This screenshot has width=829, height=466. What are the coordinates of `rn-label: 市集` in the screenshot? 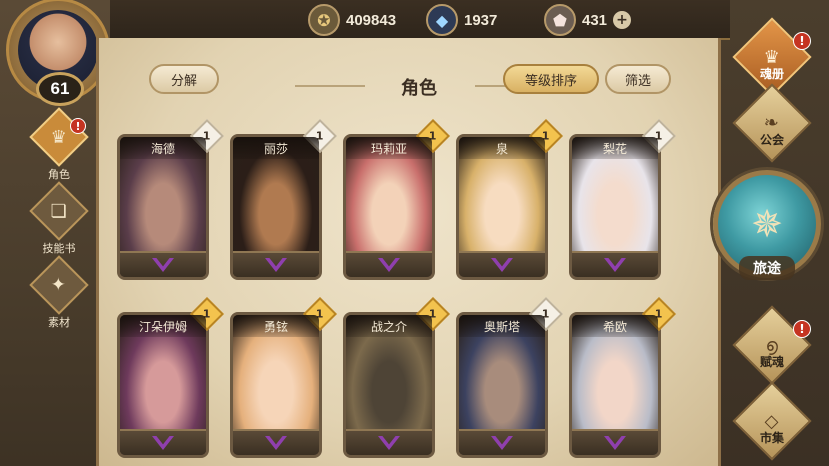 It's located at (771, 438).